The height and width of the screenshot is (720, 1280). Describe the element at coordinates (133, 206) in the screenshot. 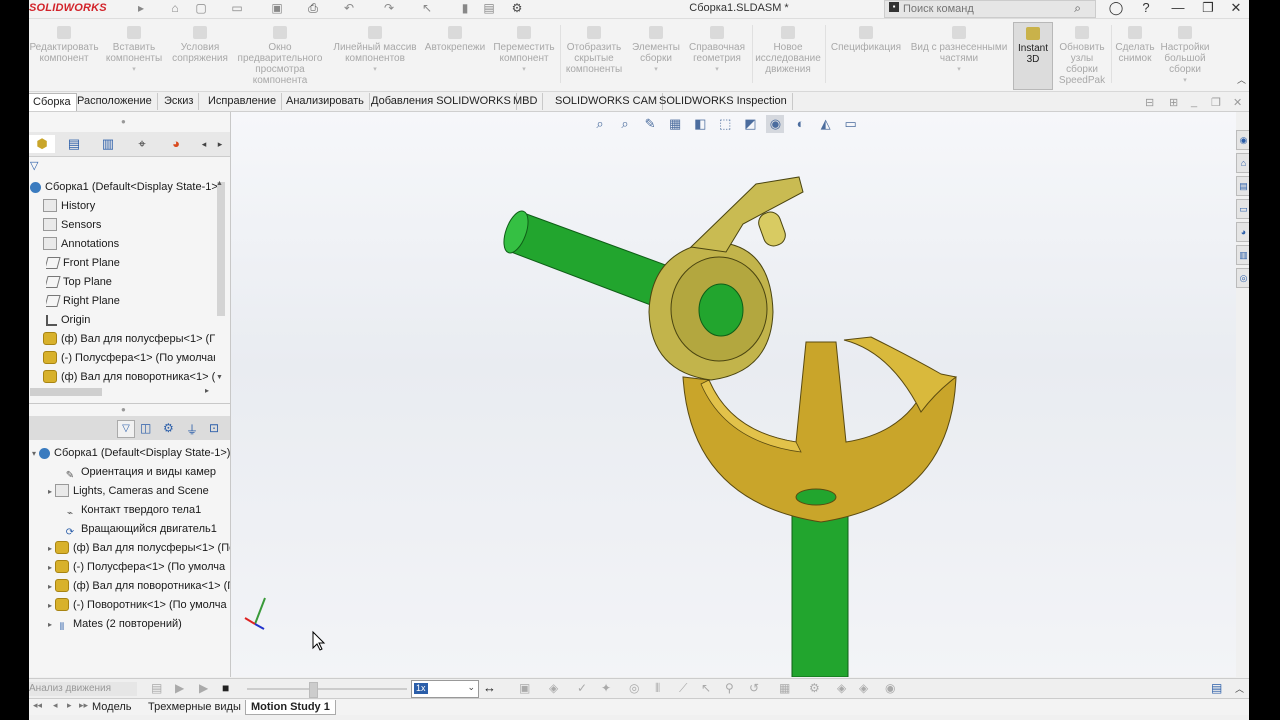

I see `tree-item-history: History` at that location.